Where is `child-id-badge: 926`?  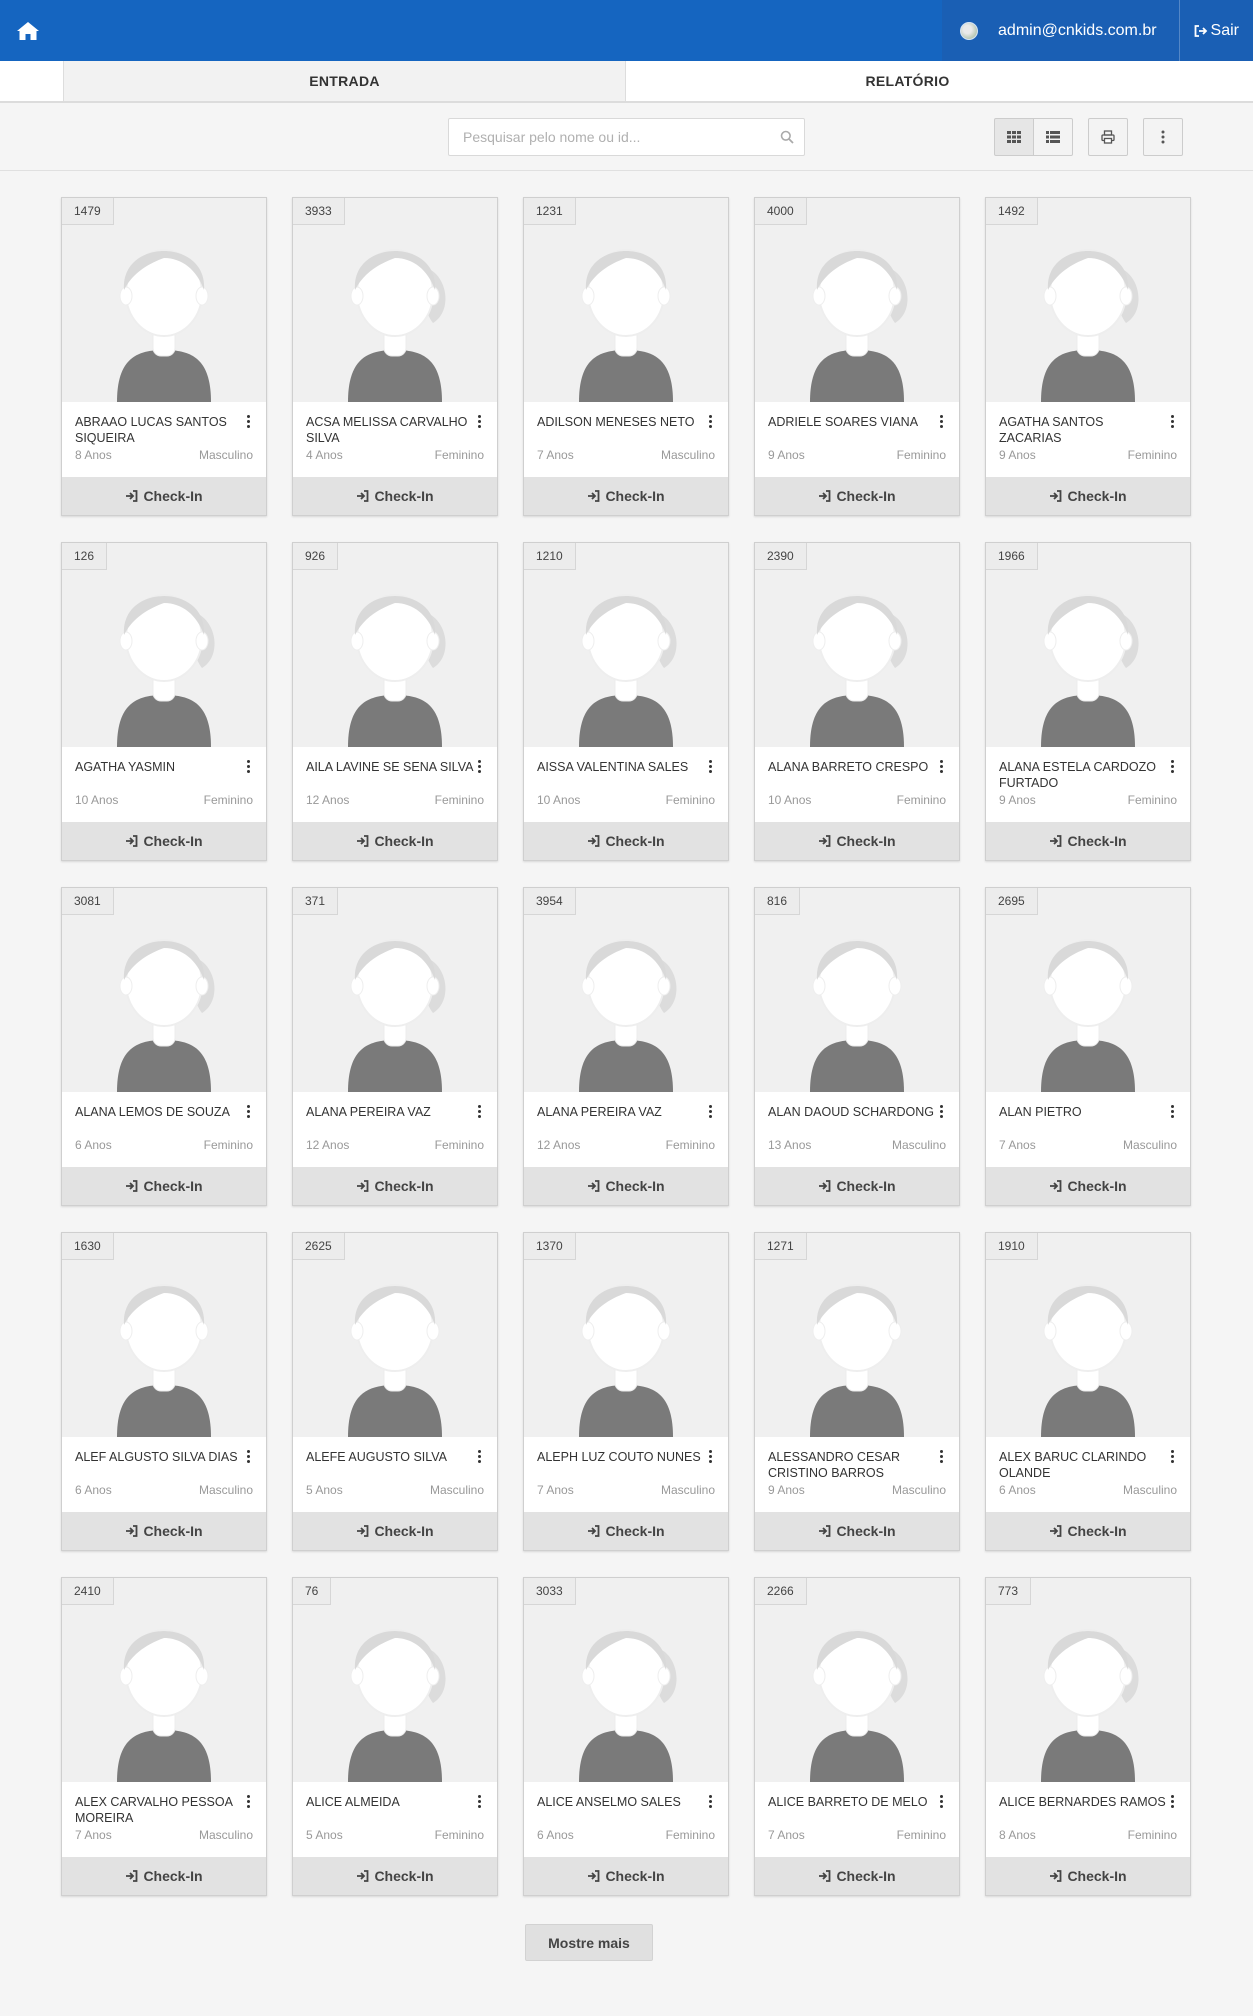 child-id-badge: 926 is located at coordinates (316, 556).